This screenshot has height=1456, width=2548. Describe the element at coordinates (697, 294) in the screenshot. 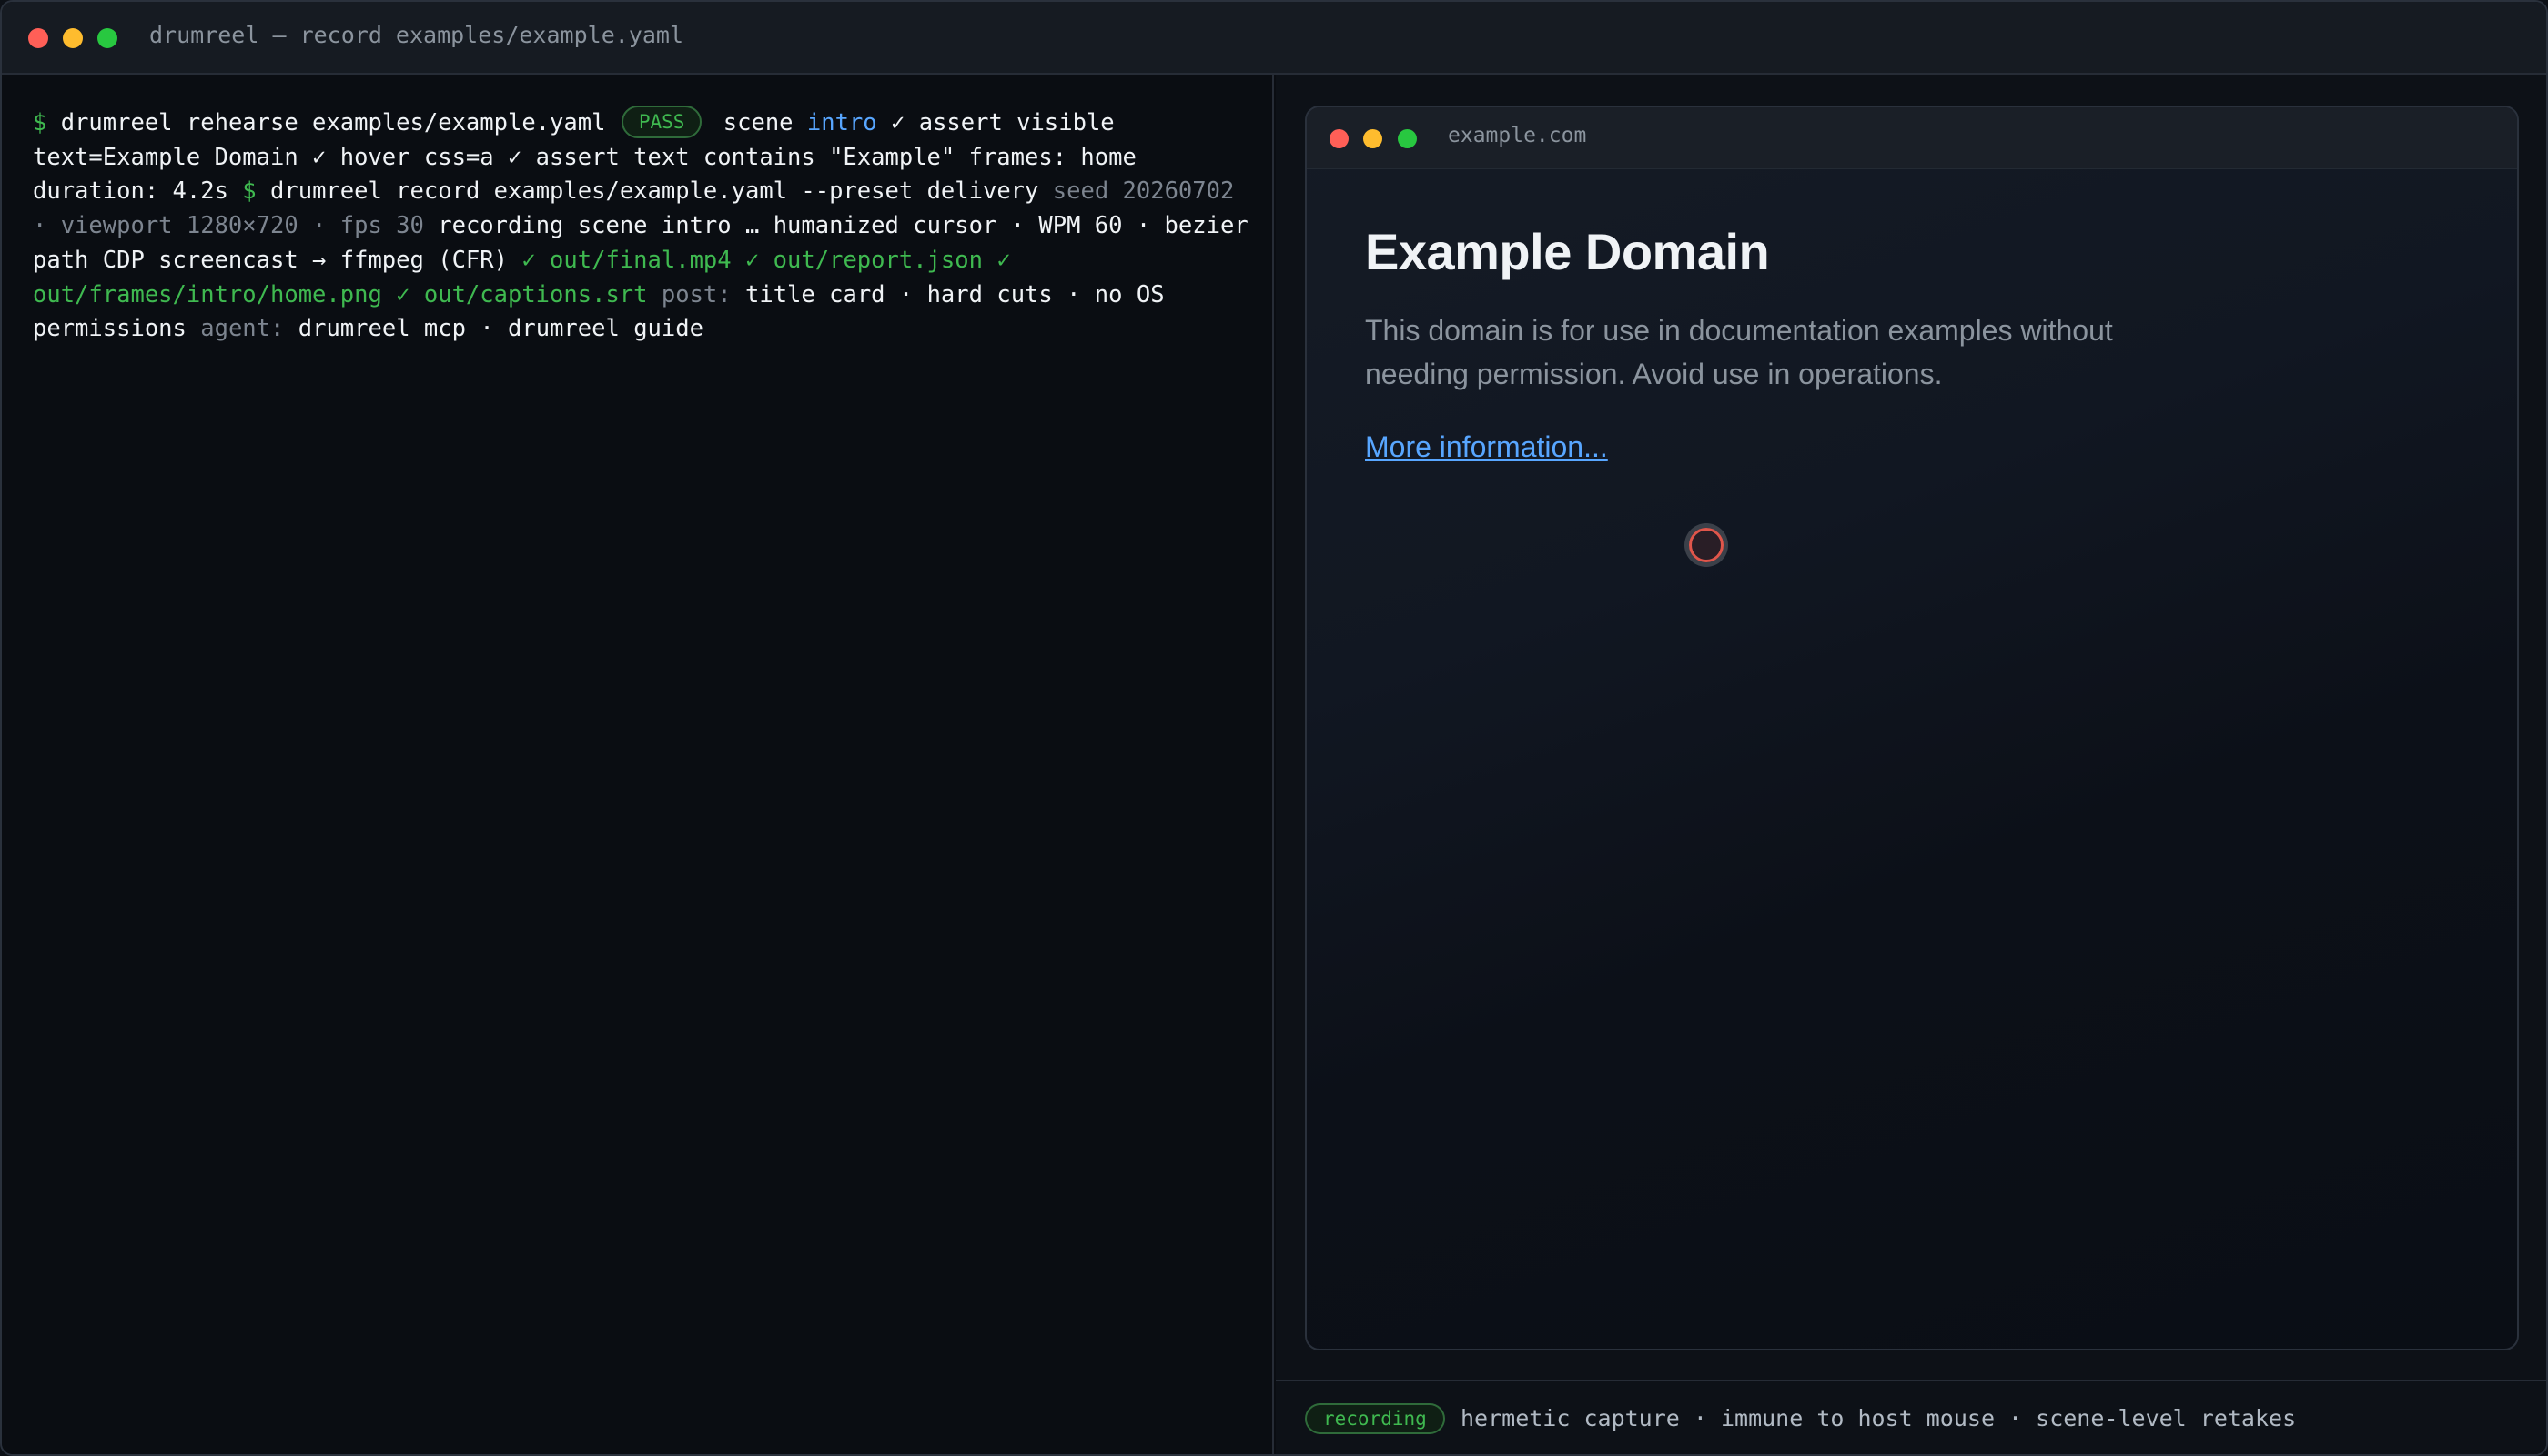

I see `post-label: post:` at that location.